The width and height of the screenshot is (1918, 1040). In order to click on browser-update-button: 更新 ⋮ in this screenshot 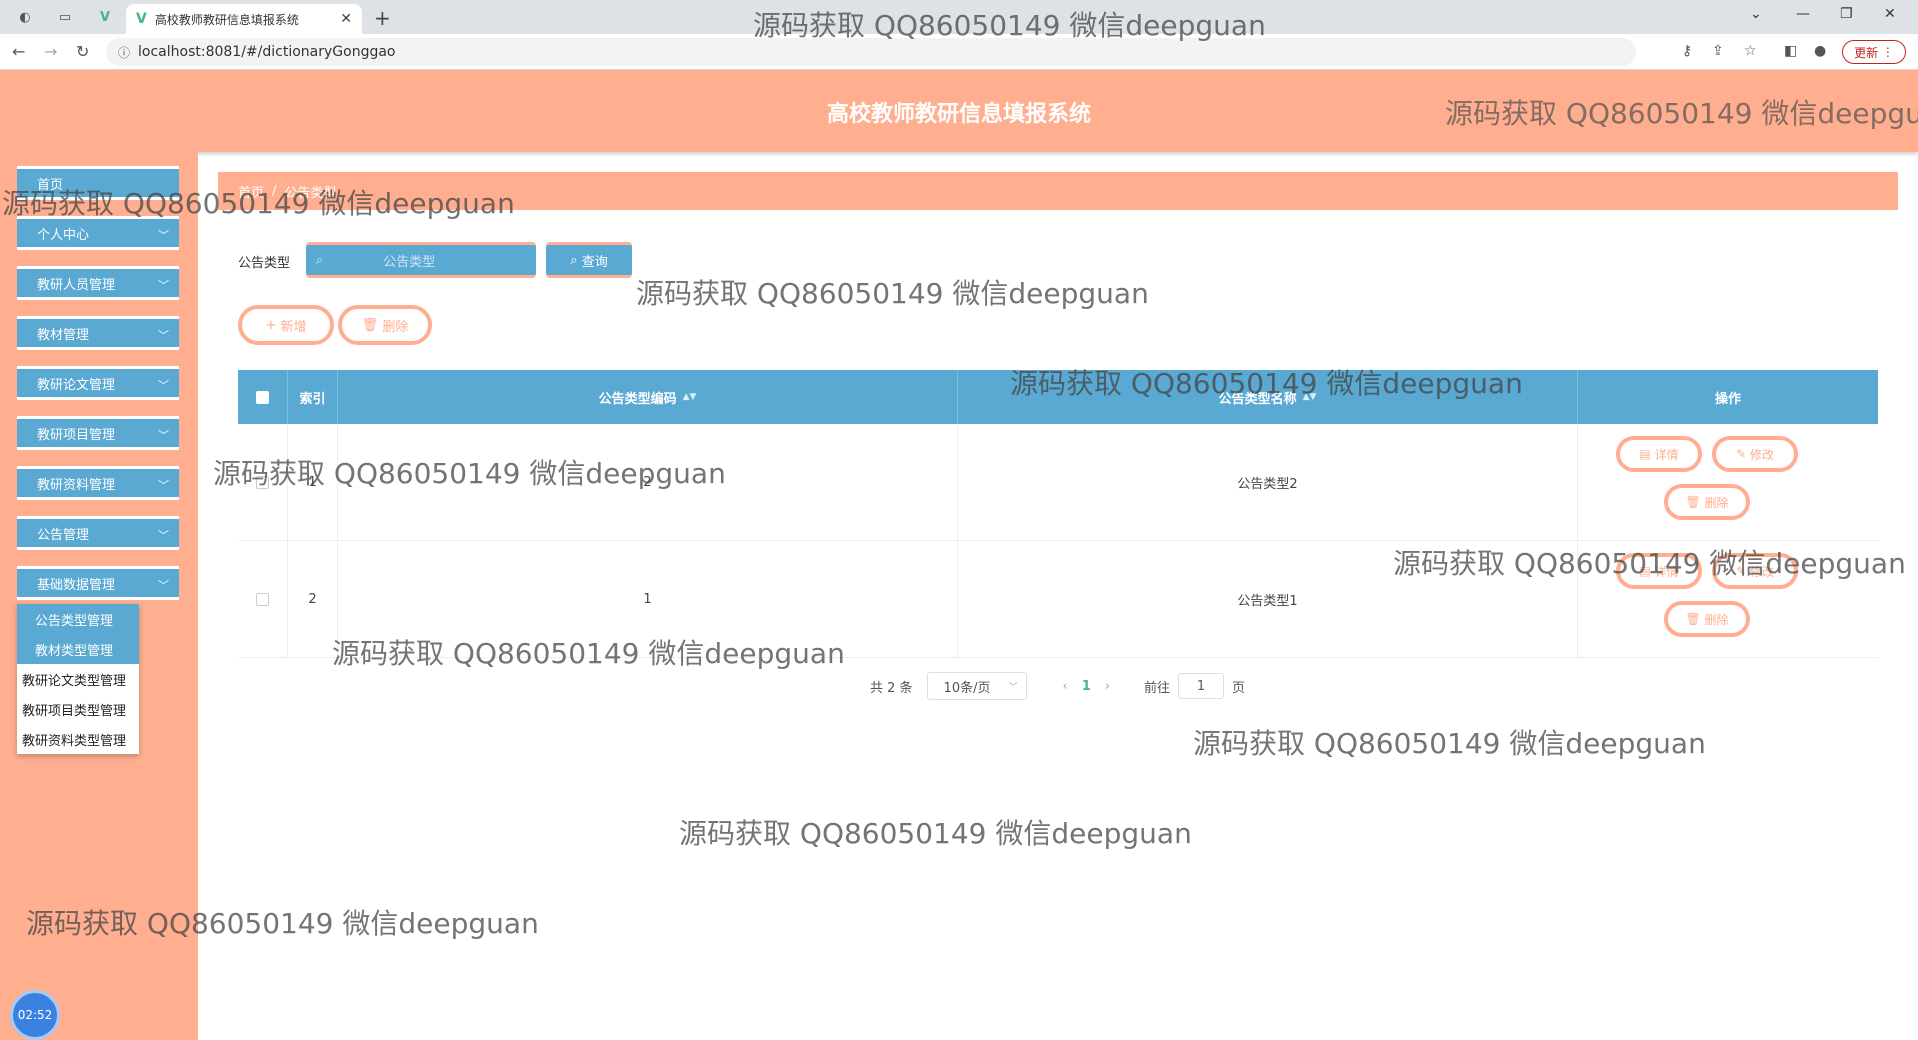, I will do `click(1874, 52)`.